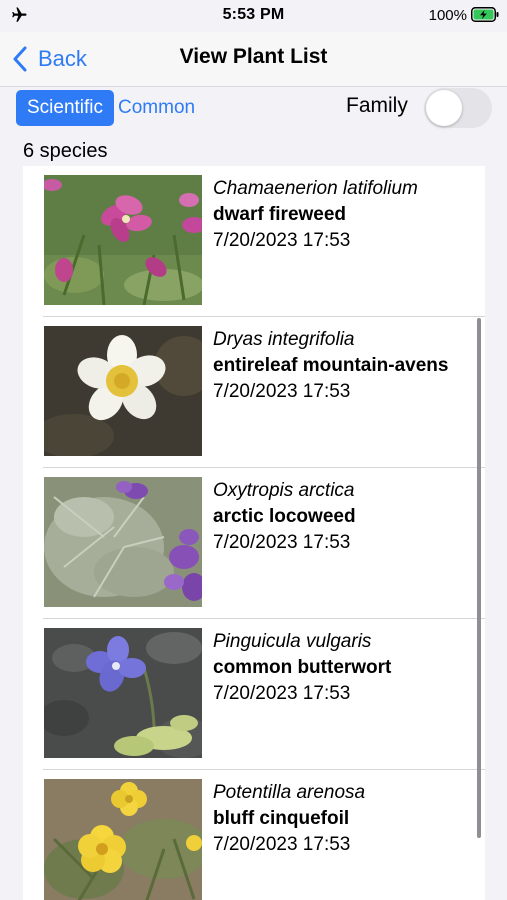  Describe the element at coordinates (284, 339) in the screenshot. I see `scientific-name: Dryas integrifolia` at that location.